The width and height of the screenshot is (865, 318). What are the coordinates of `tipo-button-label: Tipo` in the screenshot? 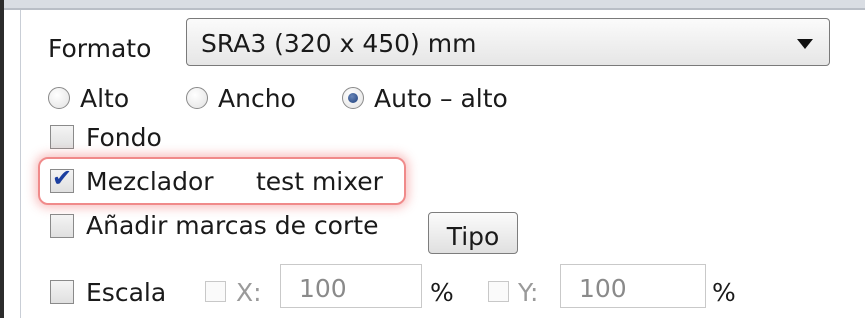 It's located at (473, 236).